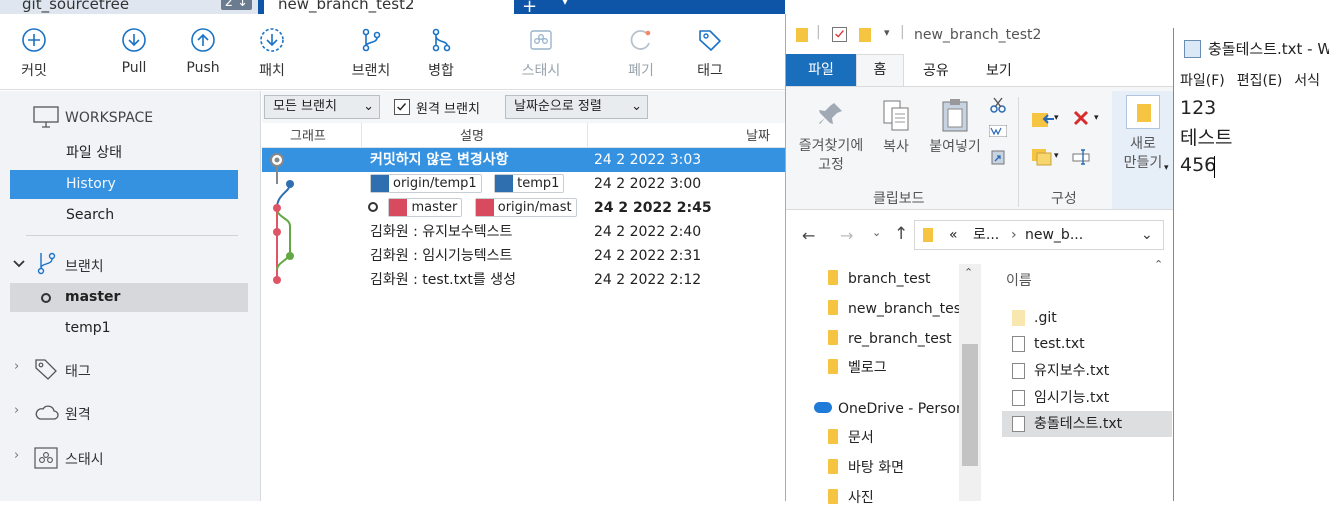 This screenshot has width=1329, height=513. What do you see at coordinates (78, 371) in the screenshot?
I see `tags-heading: 태그` at bounding box center [78, 371].